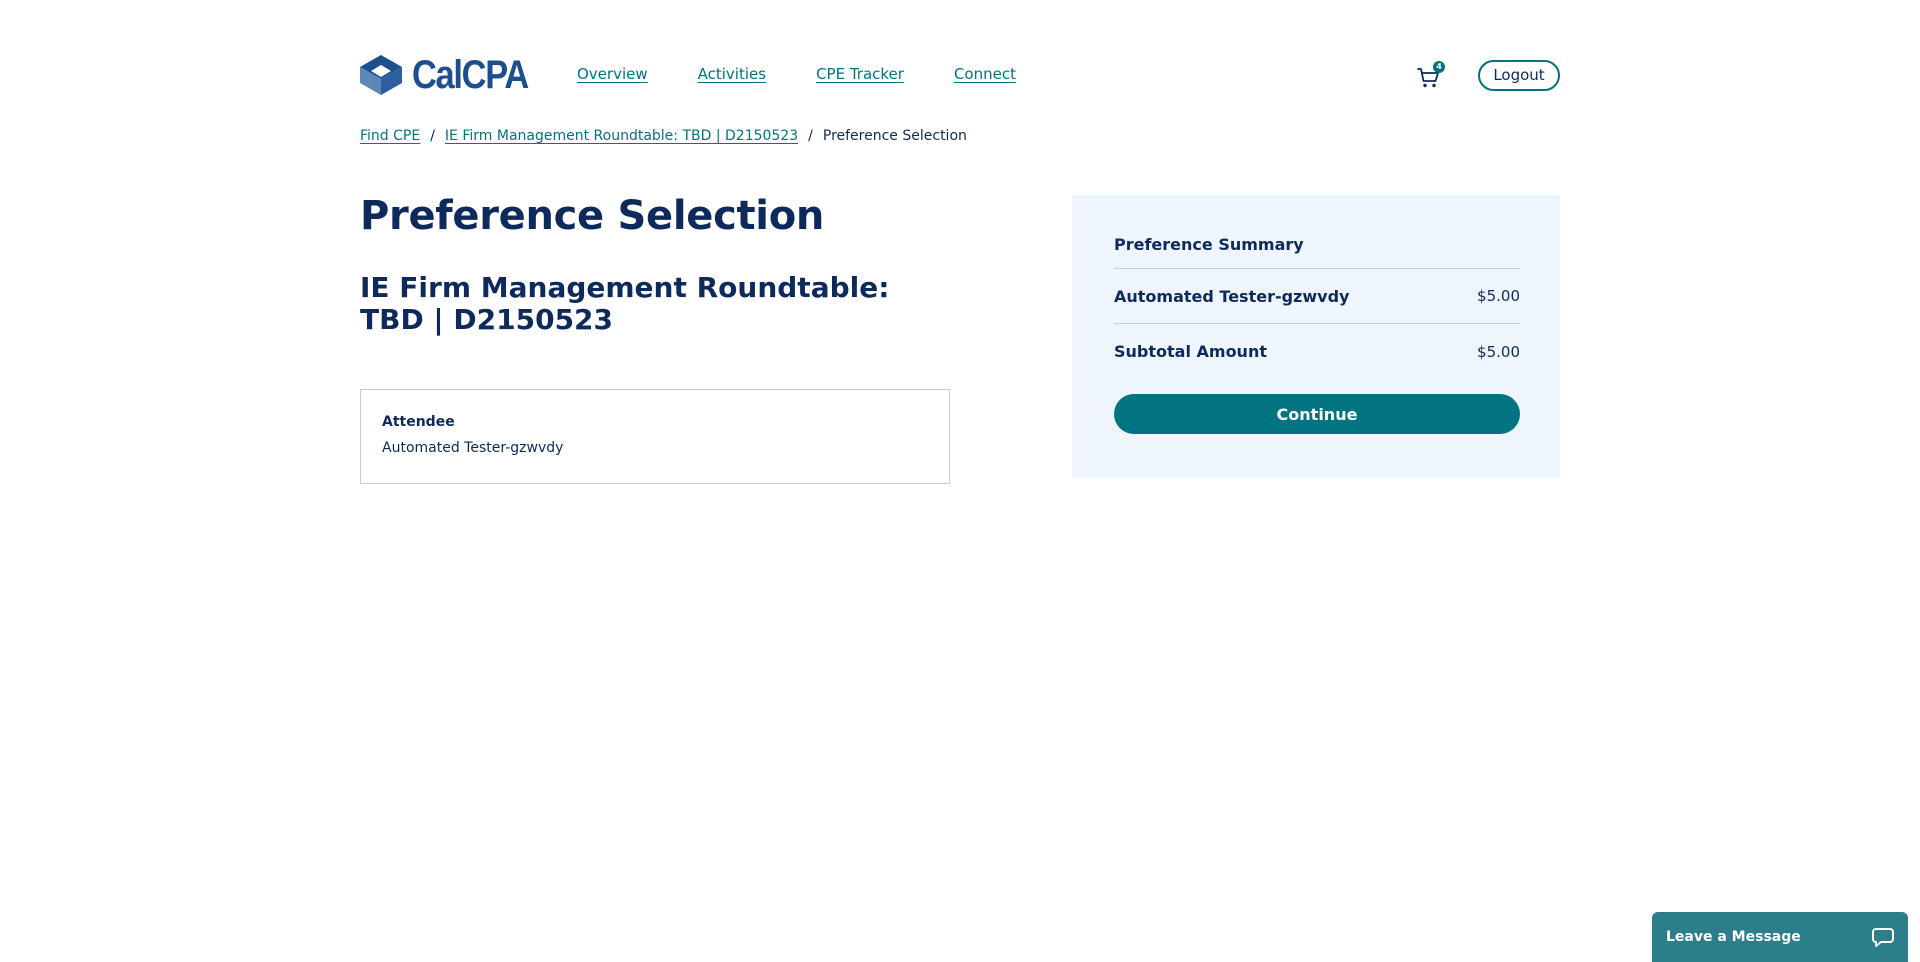 The width and height of the screenshot is (1920, 962). Describe the element at coordinates (1498, 296) in the screenshot. I see `line-item-amount: $5.00` at that location.